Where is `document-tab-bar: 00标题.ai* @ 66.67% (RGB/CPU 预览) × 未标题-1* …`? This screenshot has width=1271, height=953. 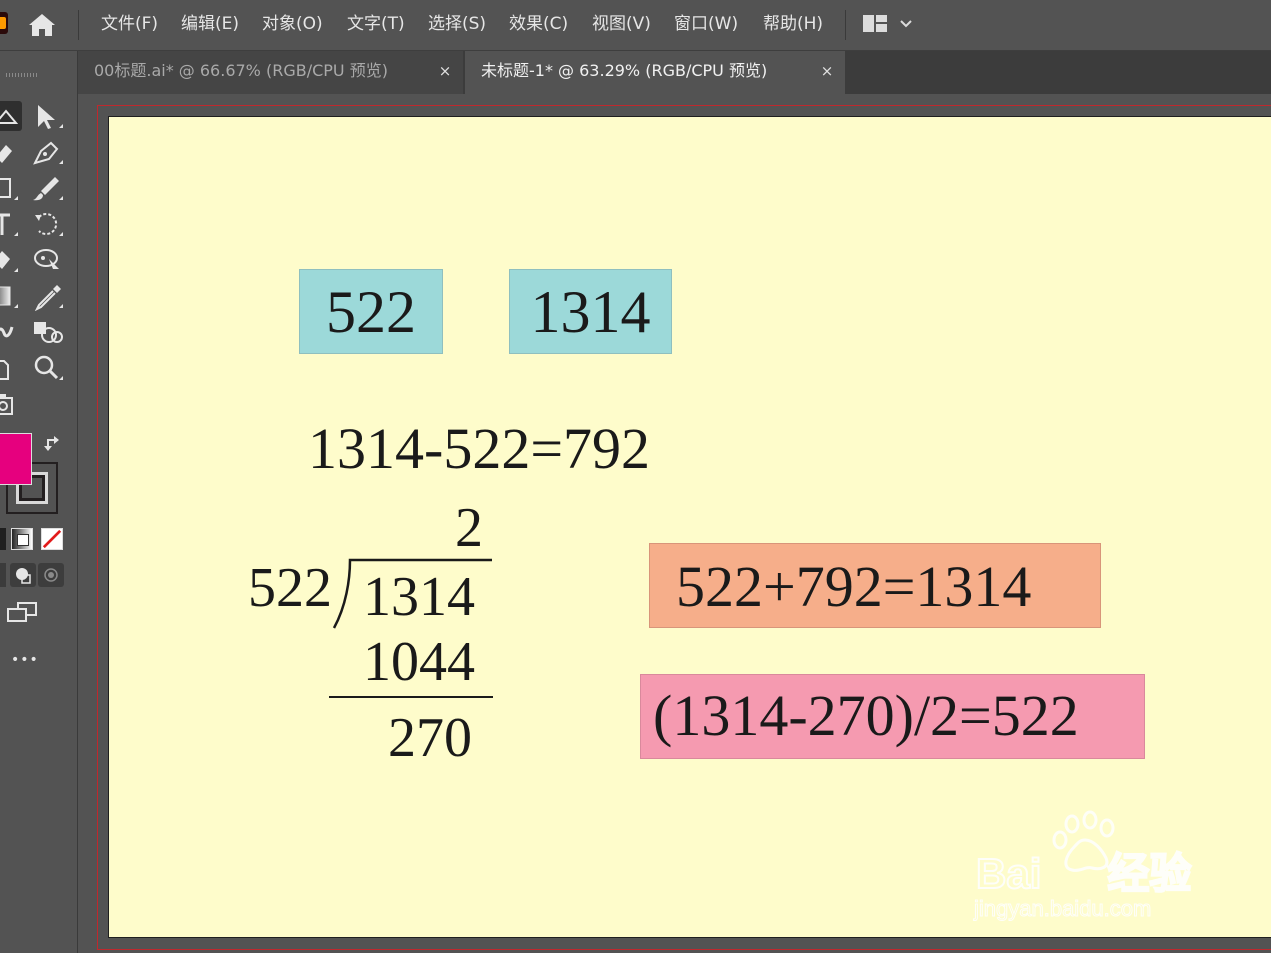
document-tab-bar: 00标题.ai* @ 66.67% (RGB/CPU 预览) × 未标题-1* … is located at coordinates (674, 72).